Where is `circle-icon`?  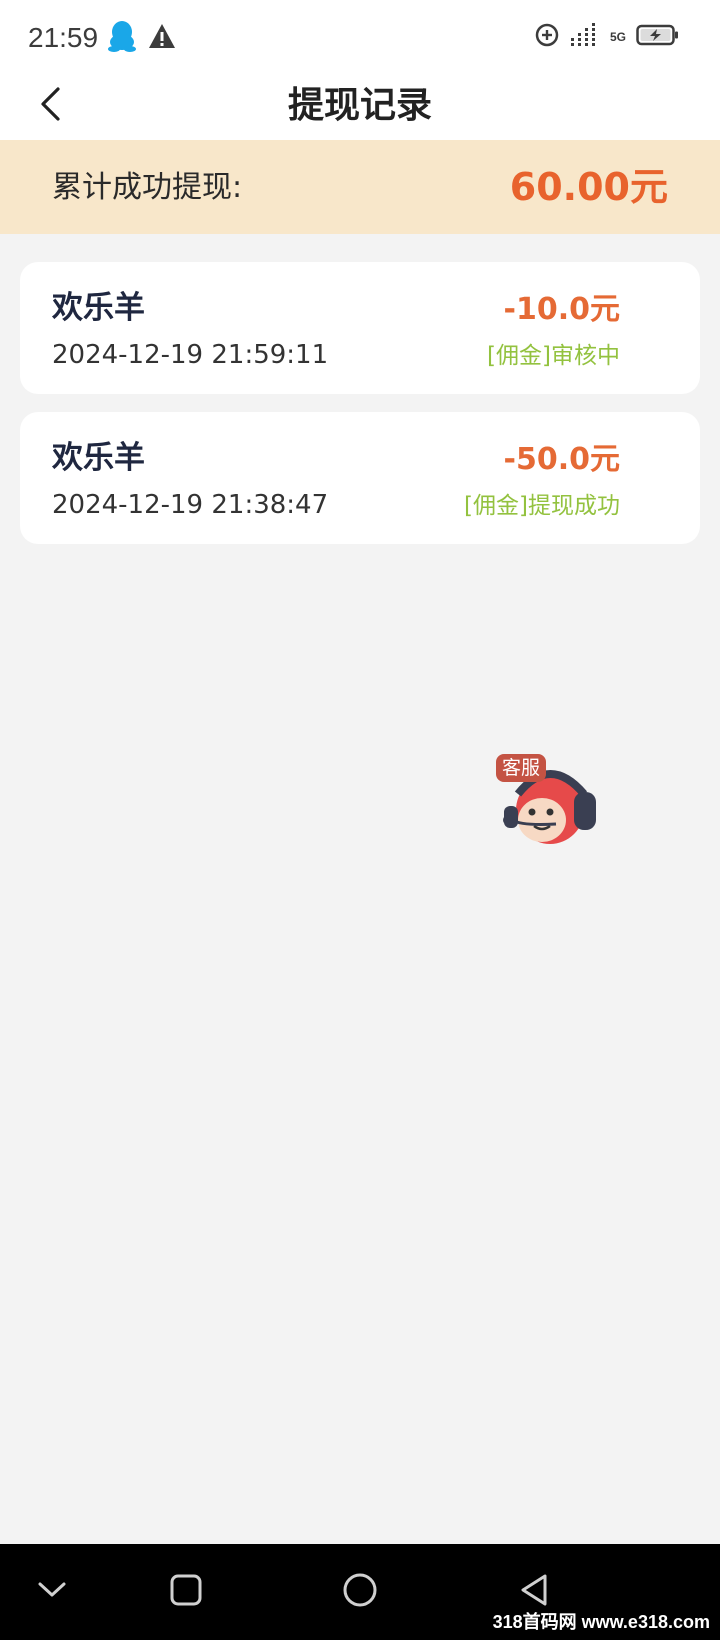 circle-icon is located at coordinates (360, 1592).